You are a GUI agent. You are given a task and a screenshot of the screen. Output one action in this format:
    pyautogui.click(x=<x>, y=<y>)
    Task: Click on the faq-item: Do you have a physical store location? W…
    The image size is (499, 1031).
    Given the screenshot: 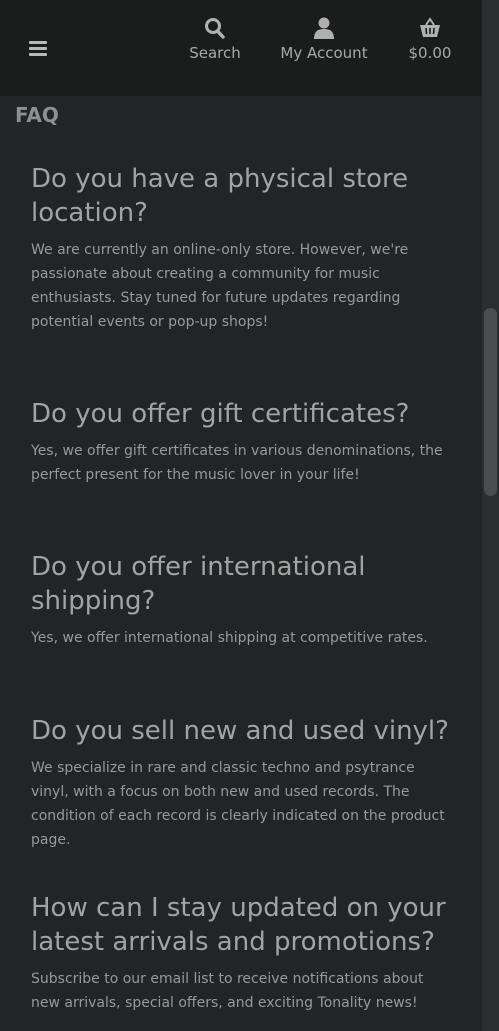 What is the action you would take?
    pyautogui.click(x=243, y=248)
    